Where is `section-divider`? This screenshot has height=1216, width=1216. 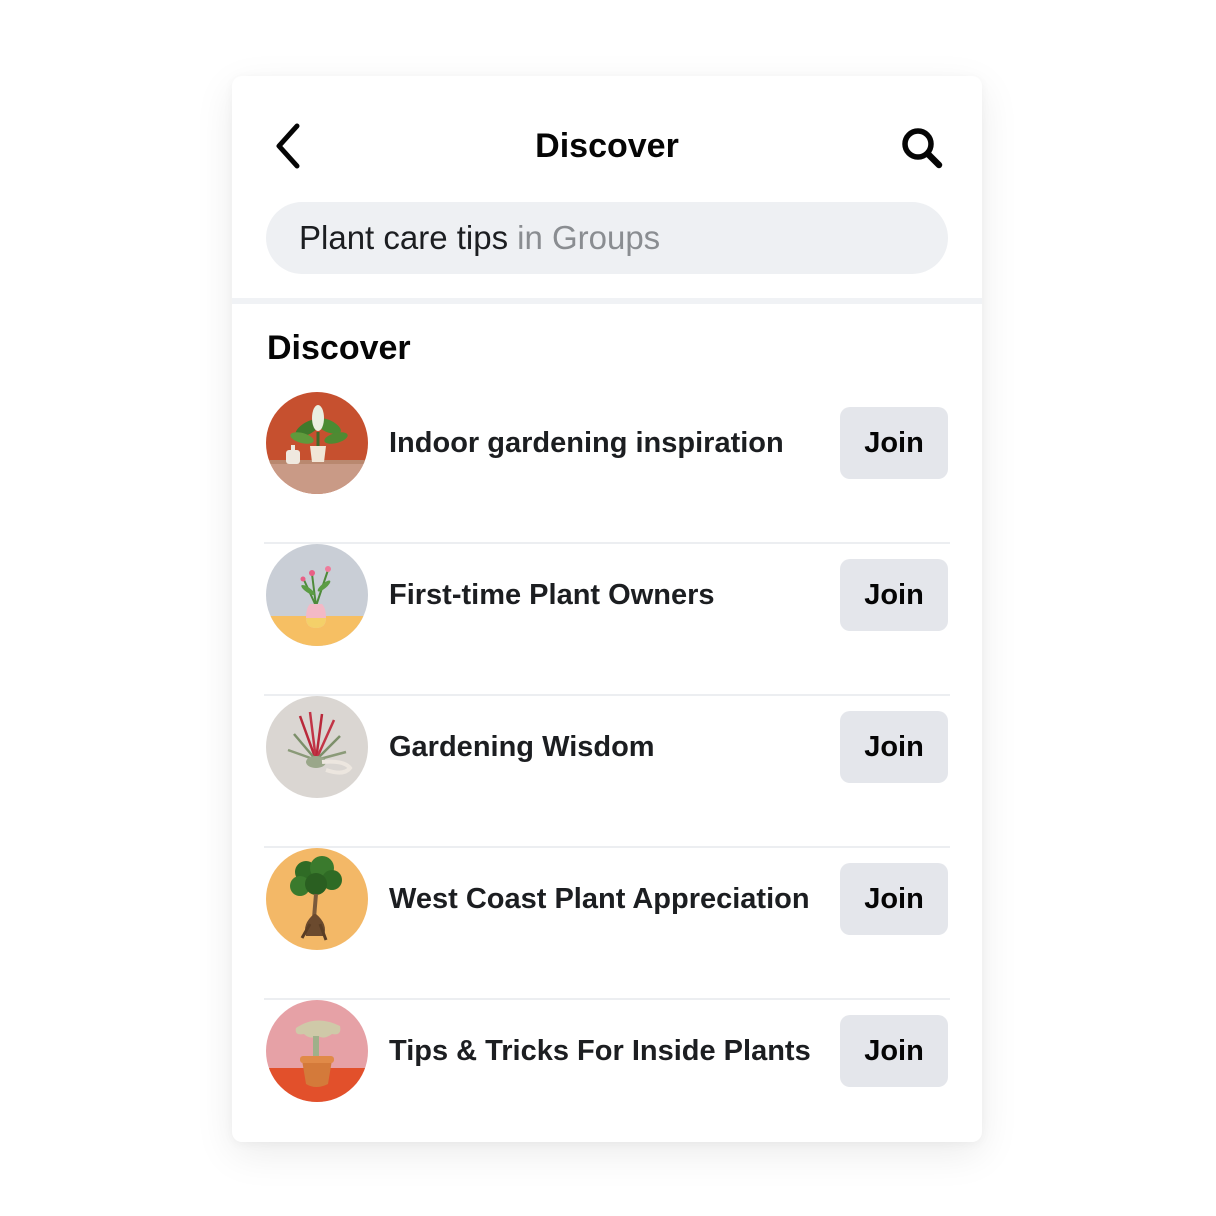 section-divider is located at coordinates (607, 301).